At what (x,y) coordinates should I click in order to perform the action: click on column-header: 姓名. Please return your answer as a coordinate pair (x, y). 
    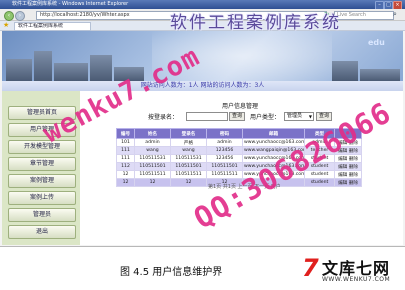
    Looking at the image, I should click on (152, 133).